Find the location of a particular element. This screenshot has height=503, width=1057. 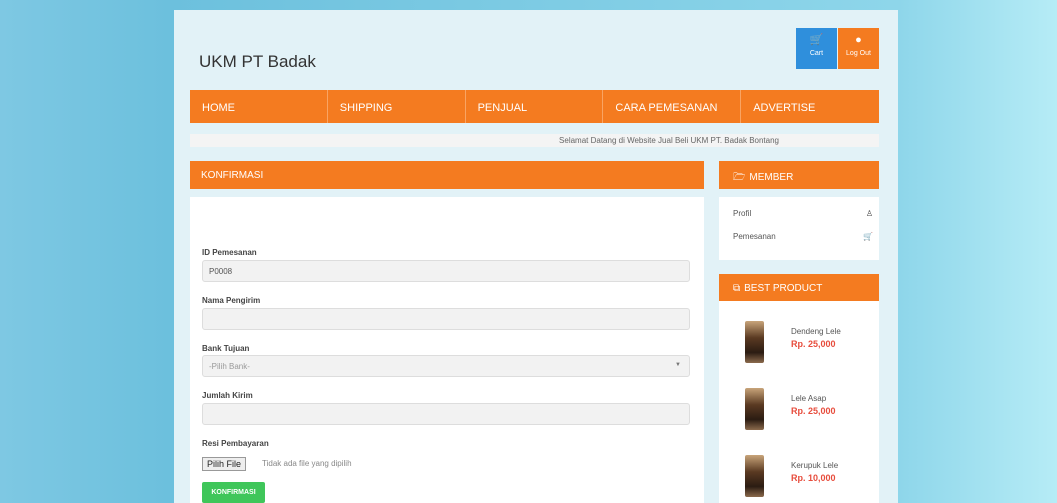

product-name: Kerupuk Lele is located at coordinates (814, 465).